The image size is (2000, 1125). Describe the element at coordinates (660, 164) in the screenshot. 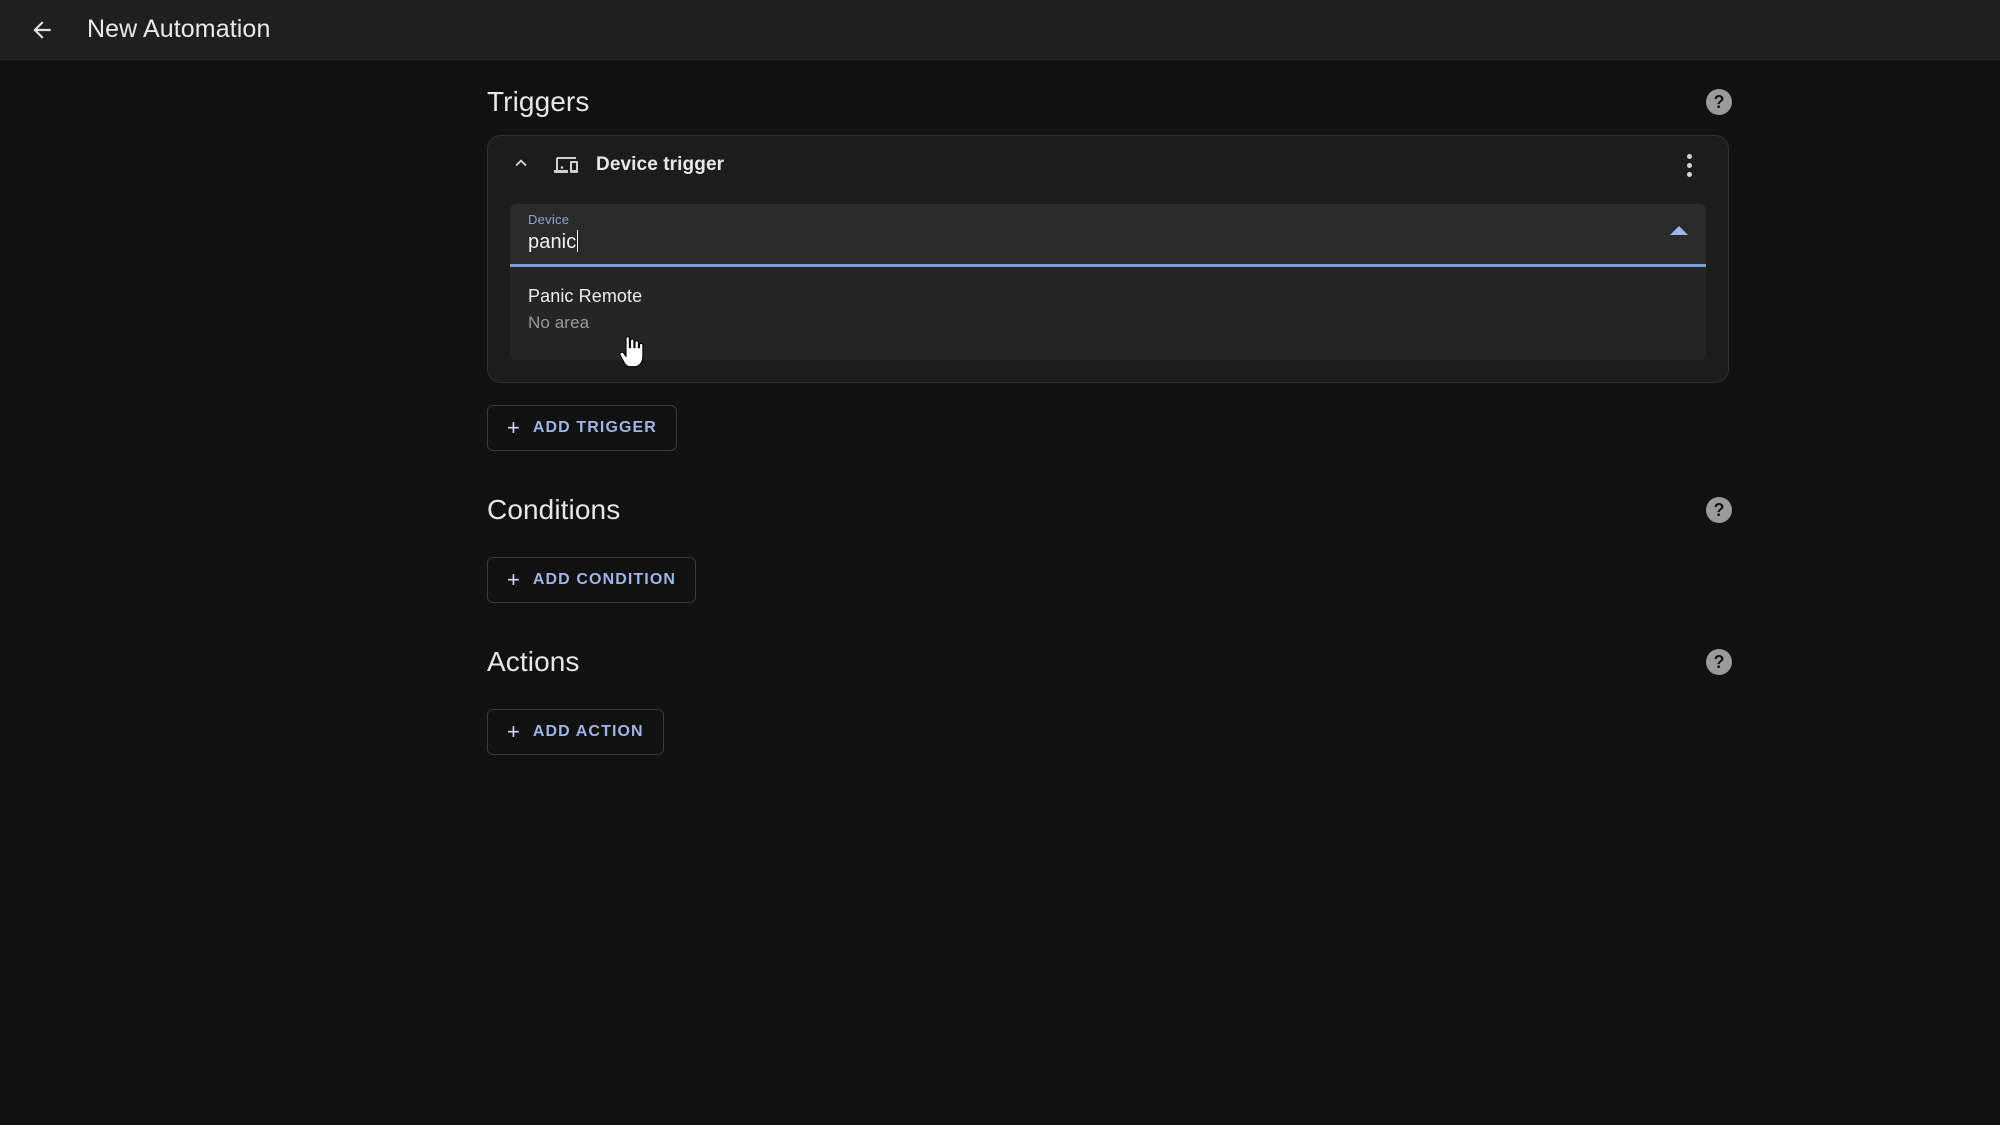

I see `trigger-card-title: Device trigger` at that location.